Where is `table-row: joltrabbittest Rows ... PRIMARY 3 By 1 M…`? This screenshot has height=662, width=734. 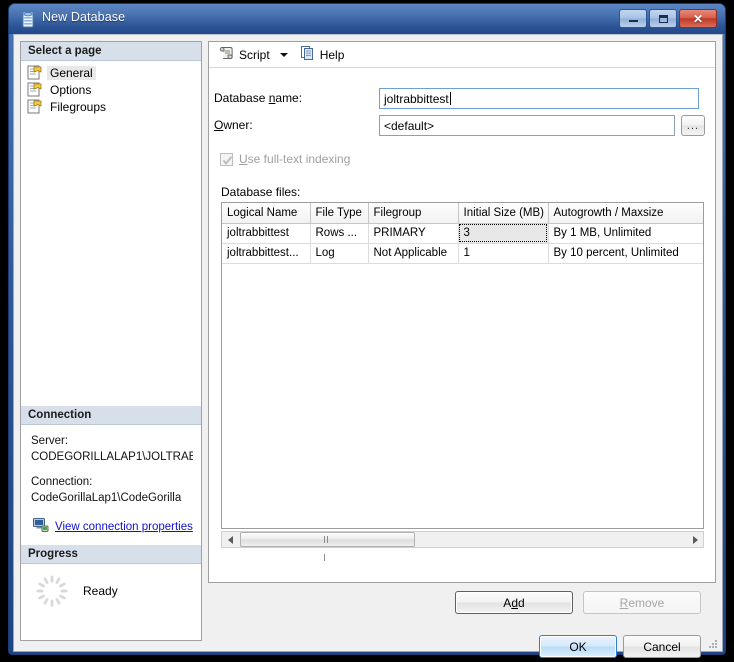 table-row: joltrabbittest Rows ... PRIMARY 3 By 1 M… is located at coordinates (462, 233).